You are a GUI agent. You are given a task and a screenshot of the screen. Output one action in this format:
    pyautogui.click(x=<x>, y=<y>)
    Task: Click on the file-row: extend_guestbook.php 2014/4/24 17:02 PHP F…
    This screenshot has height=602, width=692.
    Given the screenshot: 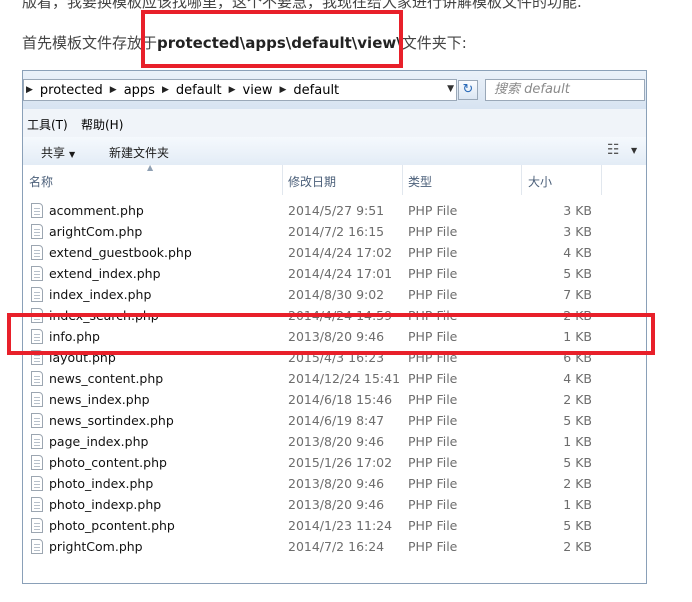 What is the action you would take?
    pyautogui.click(x=334, y=253)
    